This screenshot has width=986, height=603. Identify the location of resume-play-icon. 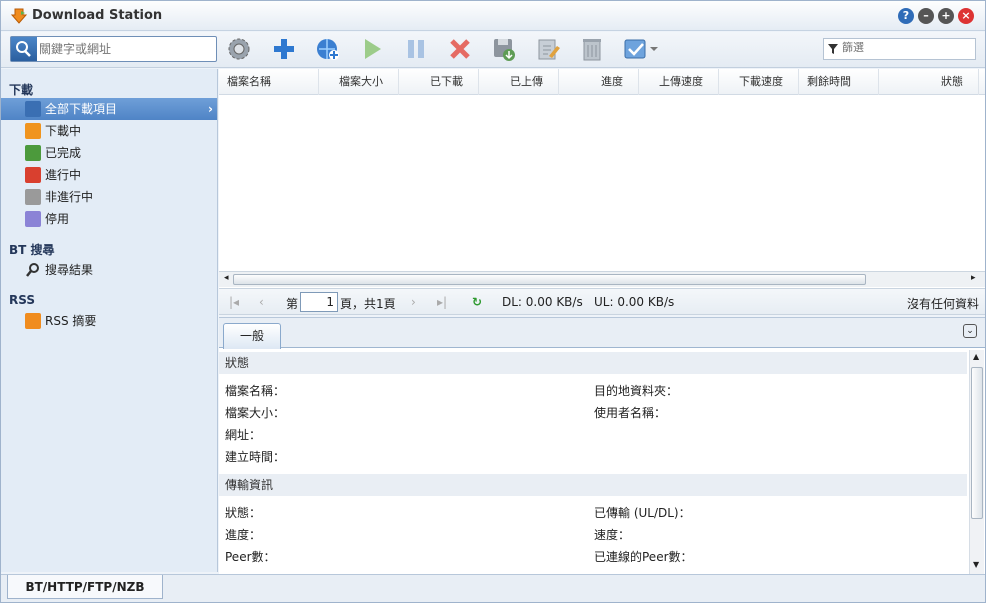
(372, 49).